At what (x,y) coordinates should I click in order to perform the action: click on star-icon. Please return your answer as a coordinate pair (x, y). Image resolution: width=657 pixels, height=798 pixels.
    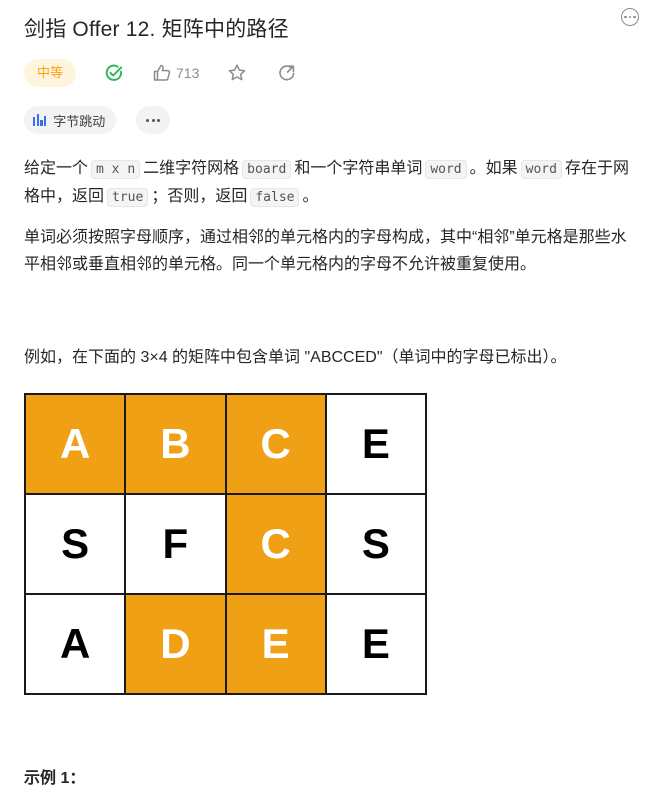
    Looking at the image, I should click on (237, 73).